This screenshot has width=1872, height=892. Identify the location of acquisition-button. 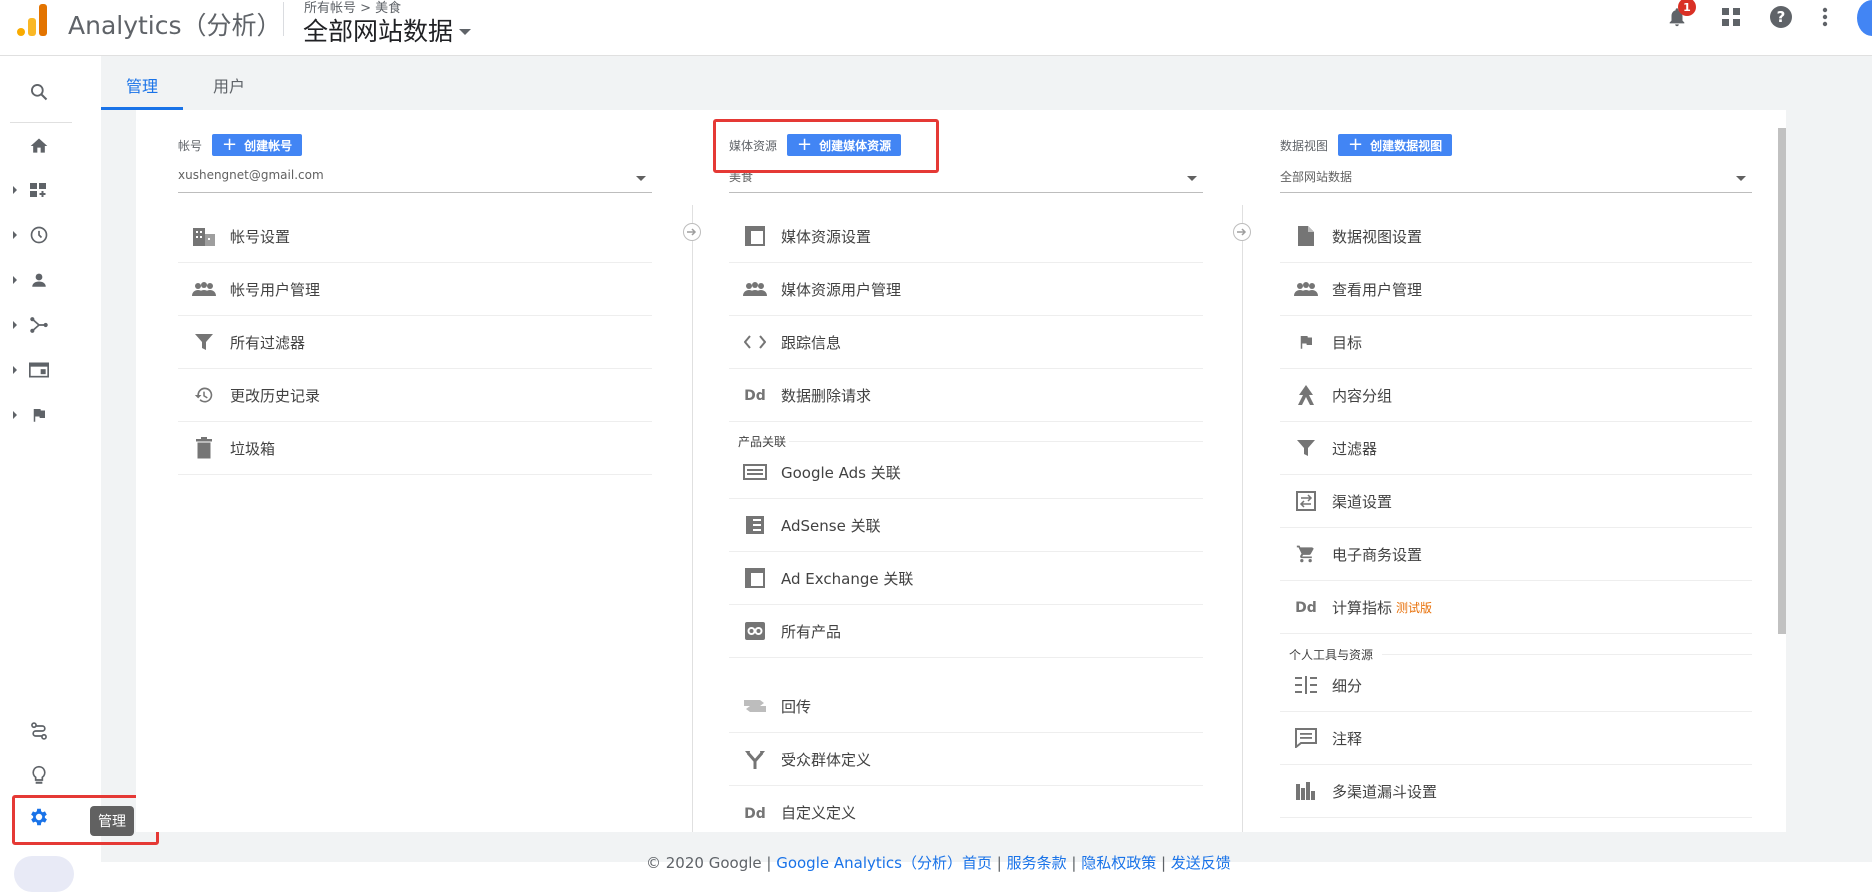
(39, 325).